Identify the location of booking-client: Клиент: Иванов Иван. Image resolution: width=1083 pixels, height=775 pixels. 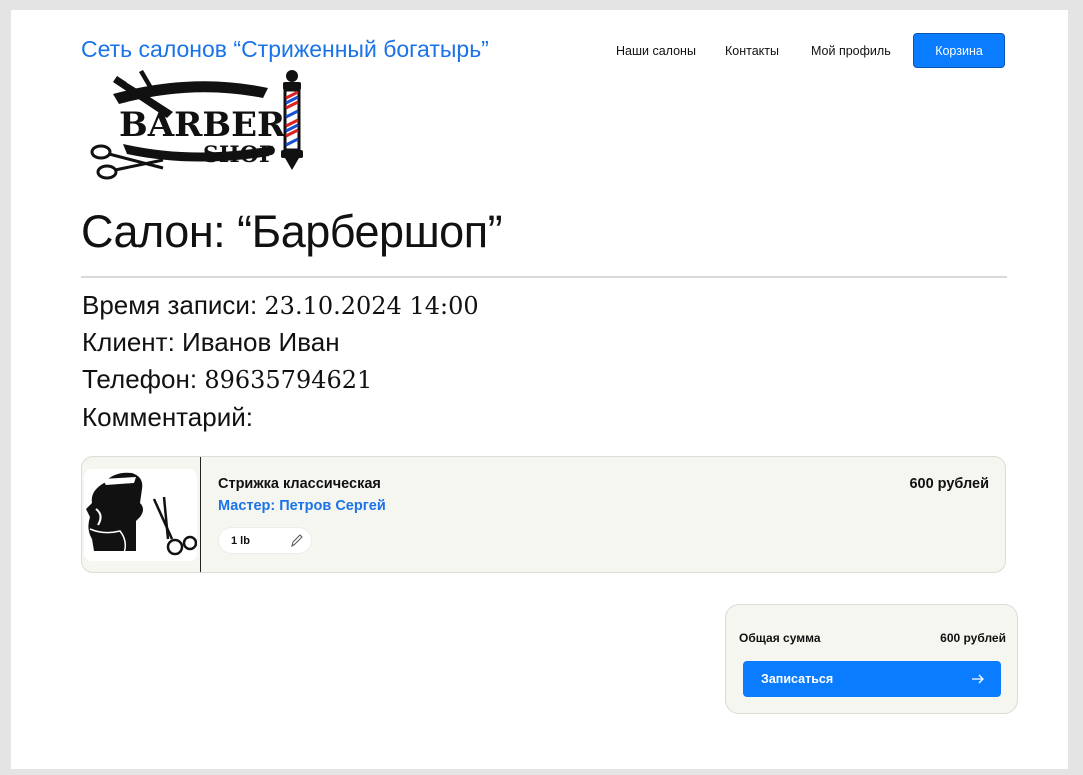
(211, 342).